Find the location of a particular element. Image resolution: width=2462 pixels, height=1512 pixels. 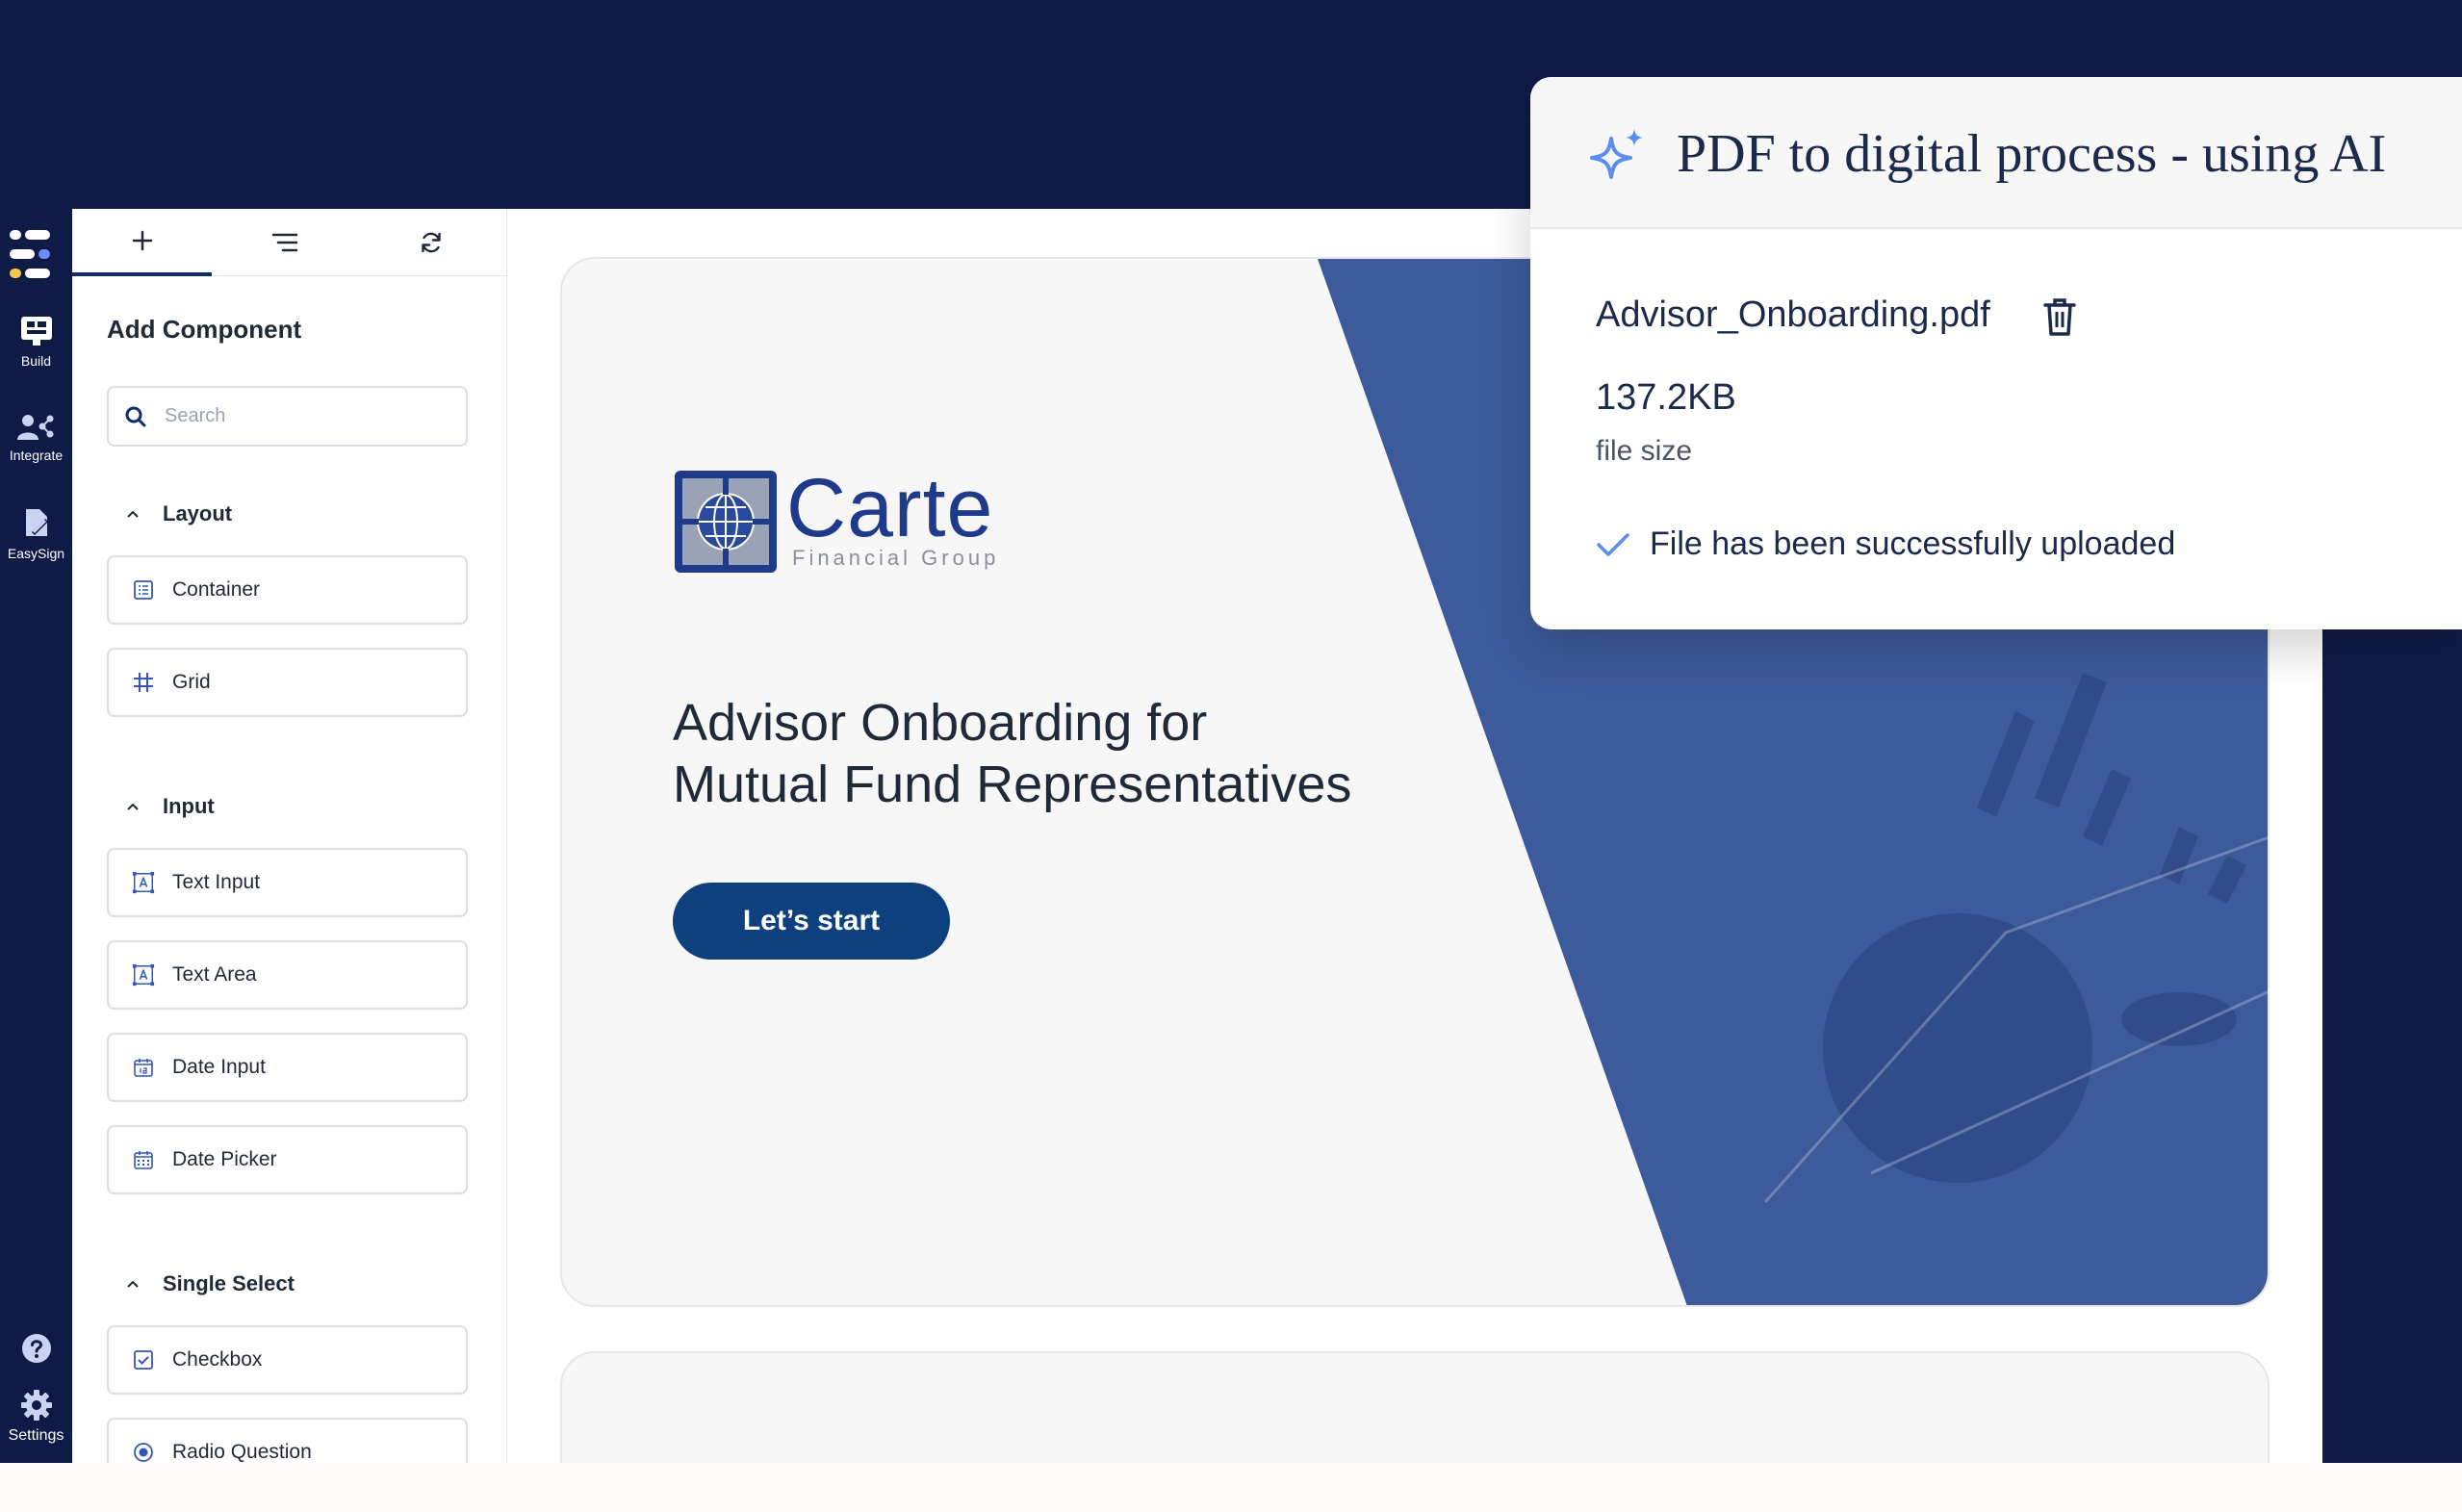

trash-icon is located at coordinates (2059, 316).